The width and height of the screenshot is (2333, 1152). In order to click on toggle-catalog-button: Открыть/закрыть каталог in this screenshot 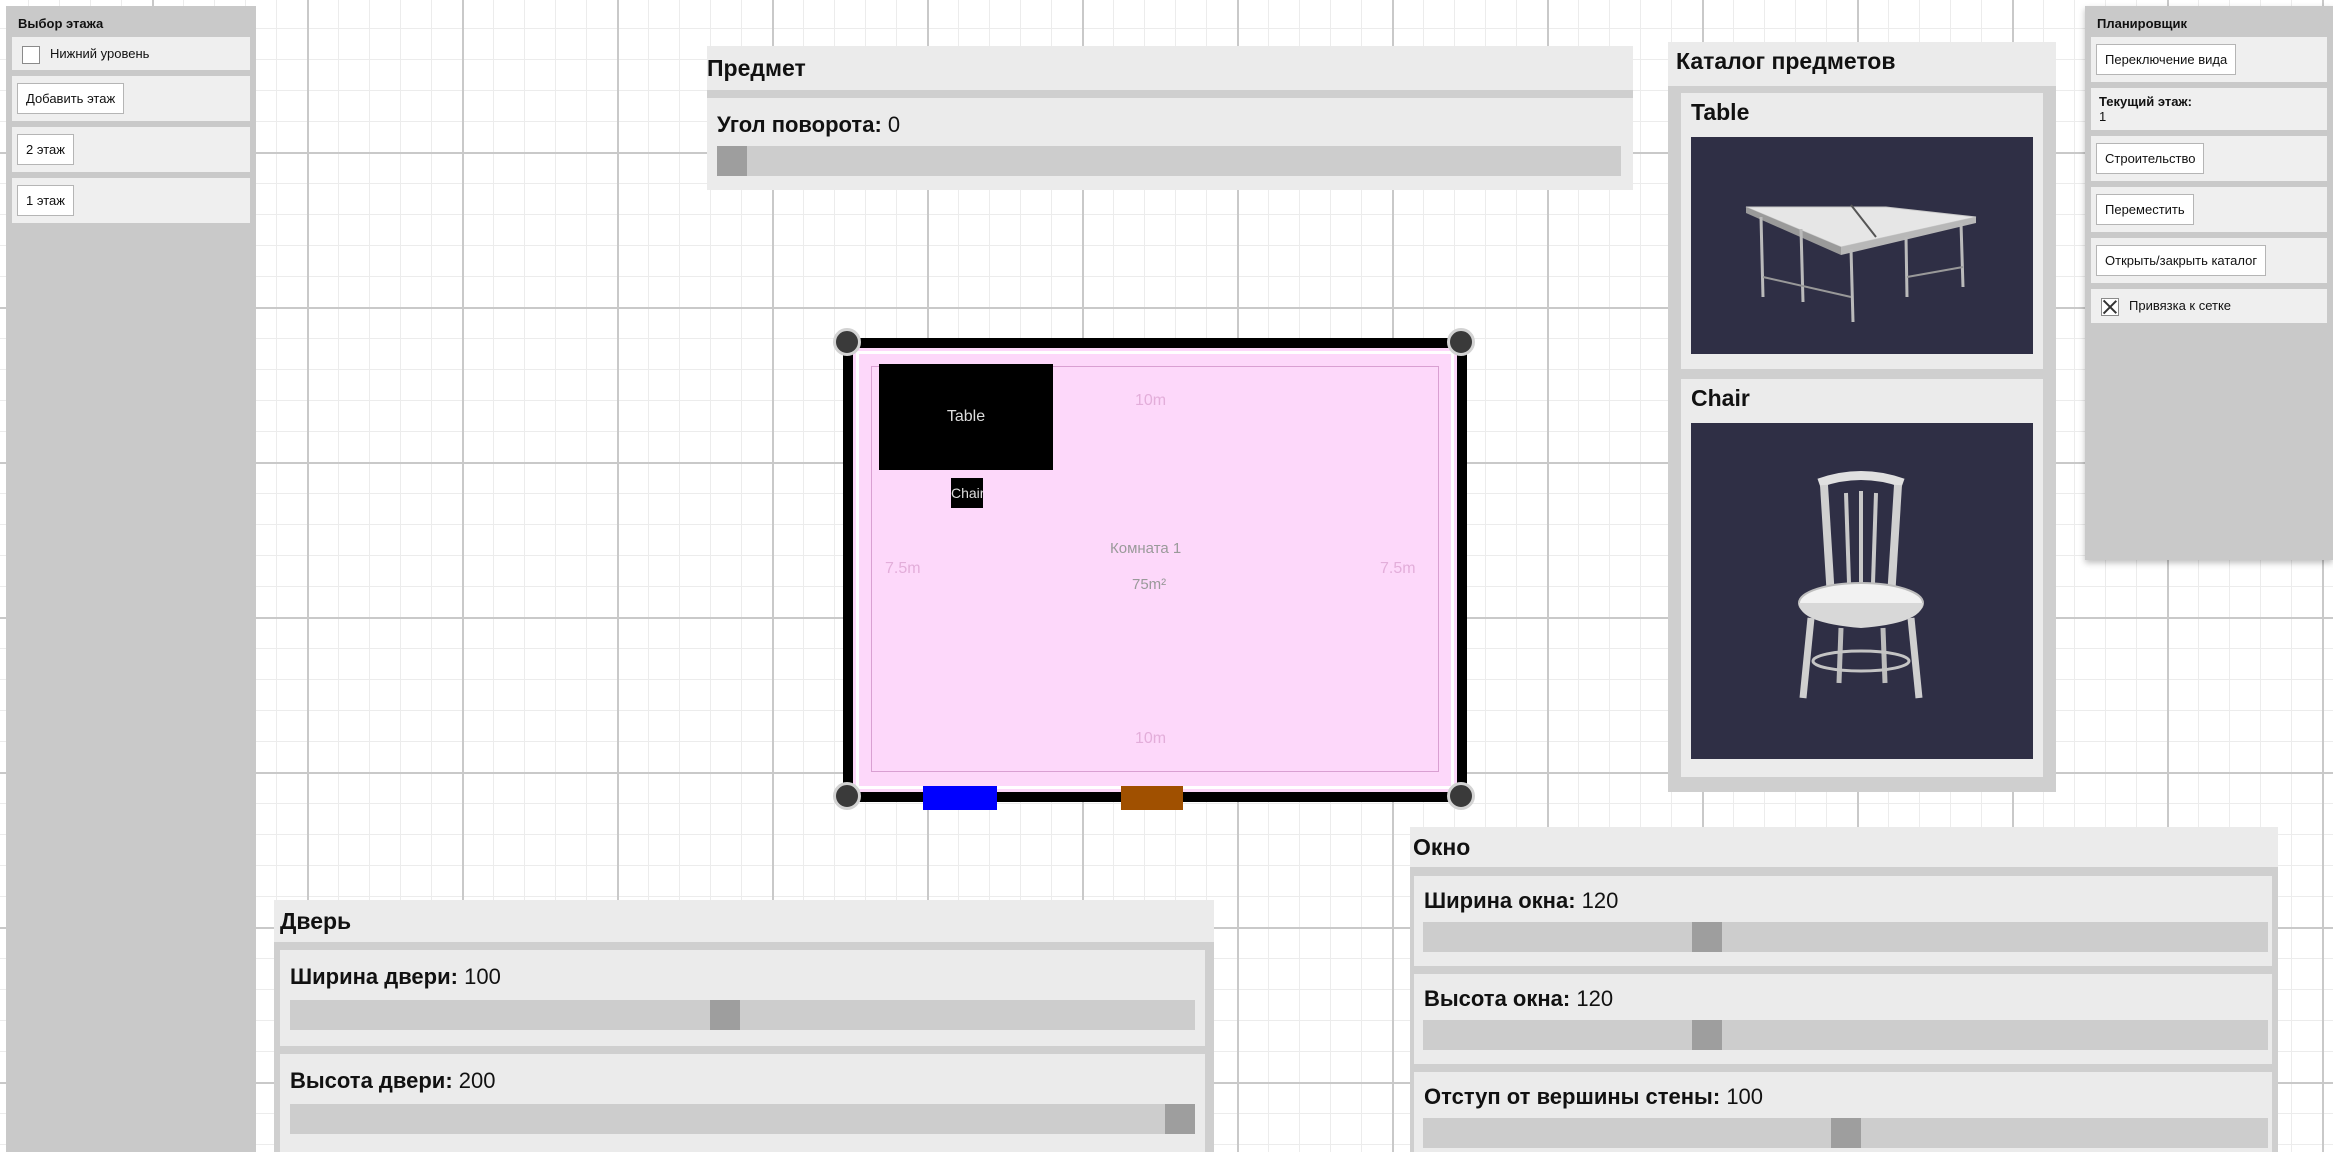, I will do `click(2181, 260)`.